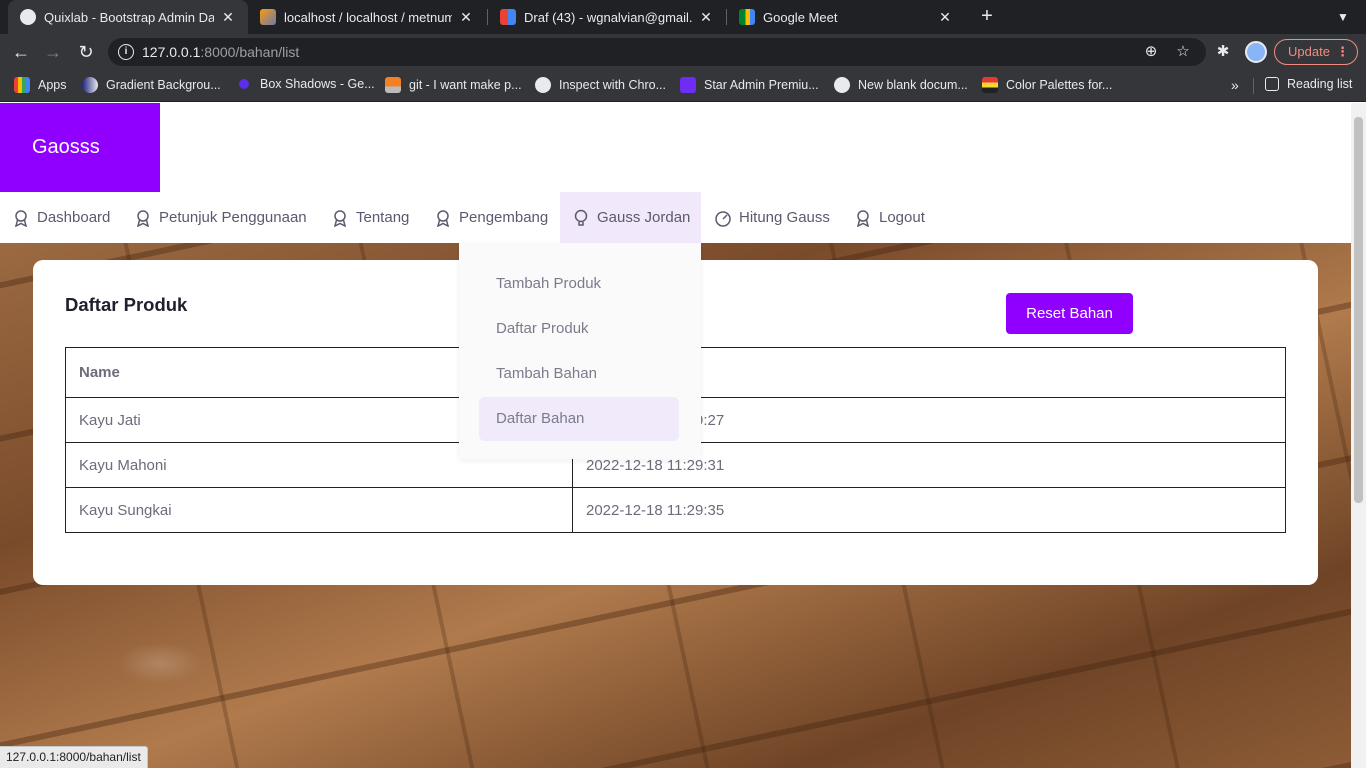 Image resolution: width=1366 pixels, height=768 pixels. Describe the element at coordinates (579, 419) in the screenshot. I see `dropdown-item-daftar-bahan: Daftar Bahan` at that location.